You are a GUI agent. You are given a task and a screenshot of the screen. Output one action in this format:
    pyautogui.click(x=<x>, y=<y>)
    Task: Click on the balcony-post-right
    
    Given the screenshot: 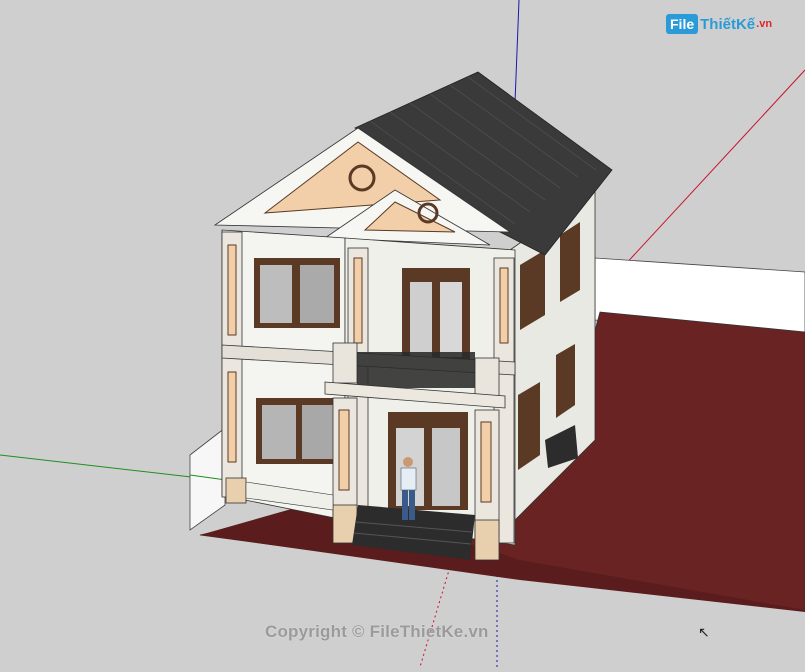 What is the action you would take?
    pyautogui.click(x=487, y=377)
    